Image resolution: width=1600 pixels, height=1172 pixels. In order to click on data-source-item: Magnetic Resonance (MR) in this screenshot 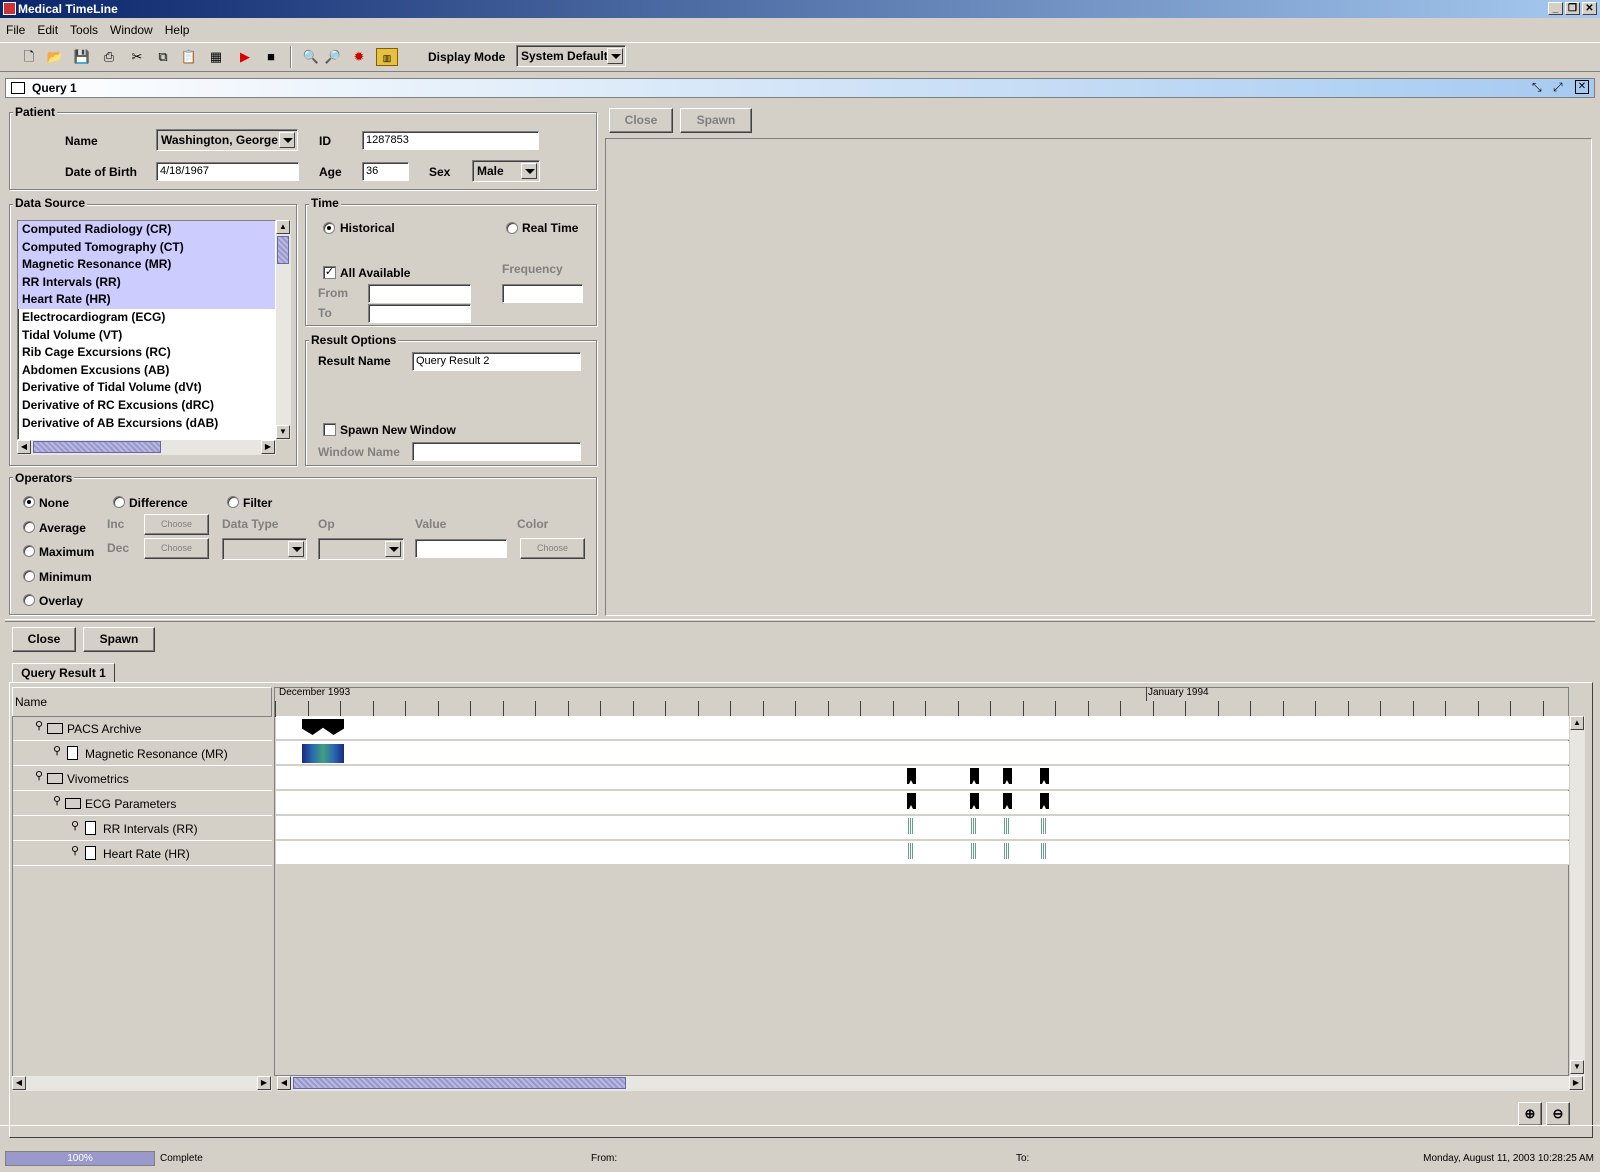, I will do `click(146, 265)`.